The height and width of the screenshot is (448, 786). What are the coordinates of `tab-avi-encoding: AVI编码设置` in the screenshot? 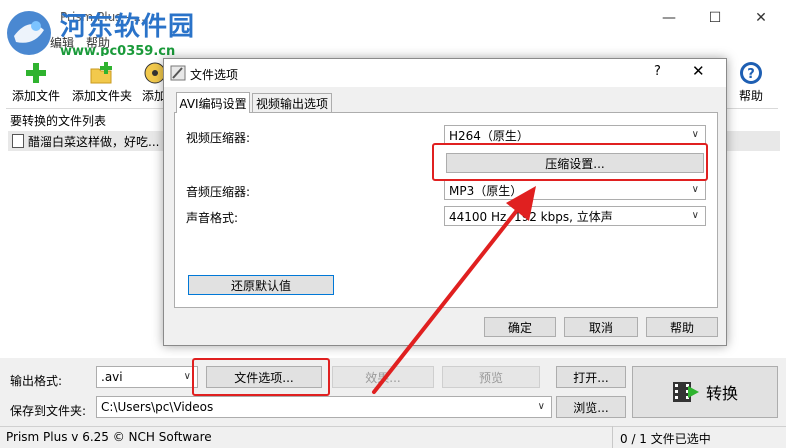 It's located at (213, 102).